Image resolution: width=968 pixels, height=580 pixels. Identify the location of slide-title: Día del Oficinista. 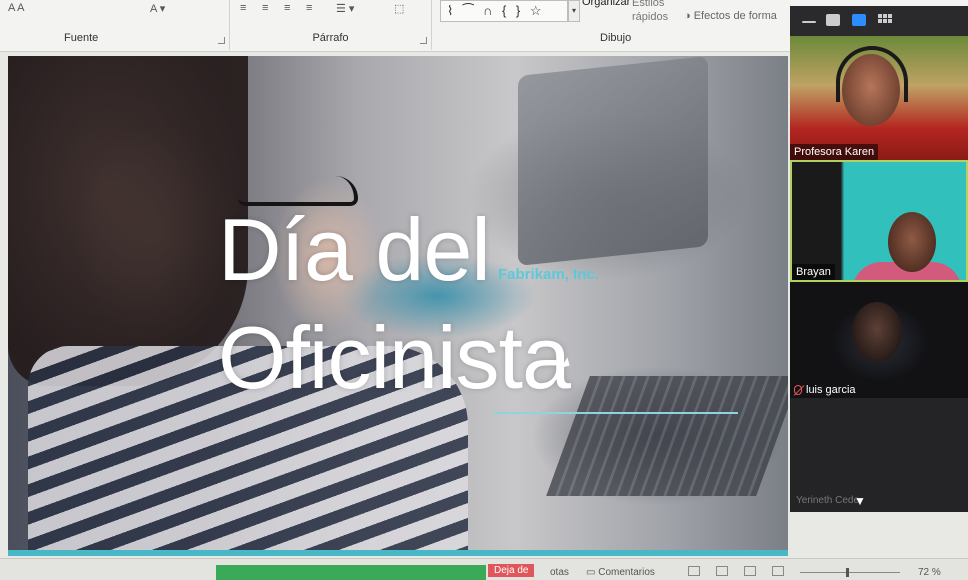
(394, 304).